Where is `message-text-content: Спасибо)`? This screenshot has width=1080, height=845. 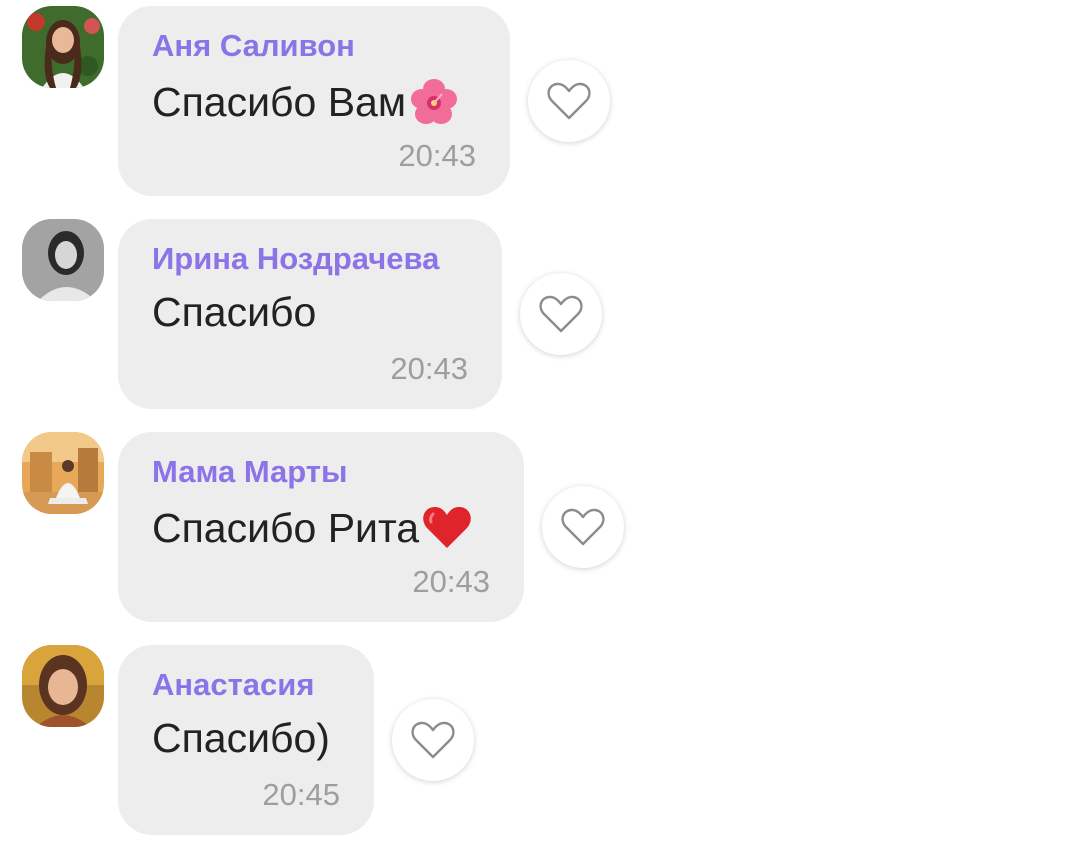
message-text-content: Спасибо) is located at coordinates (241, 738).